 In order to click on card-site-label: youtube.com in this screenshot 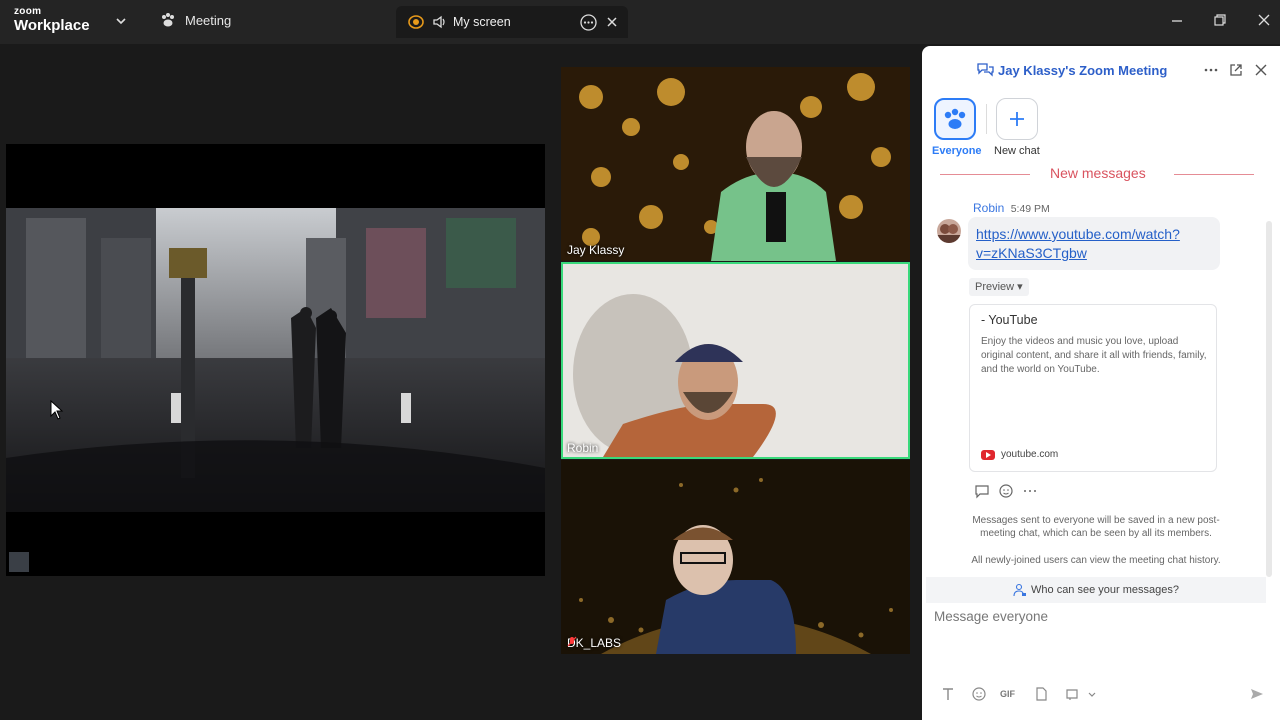, I will do `click(1030, 454)`.